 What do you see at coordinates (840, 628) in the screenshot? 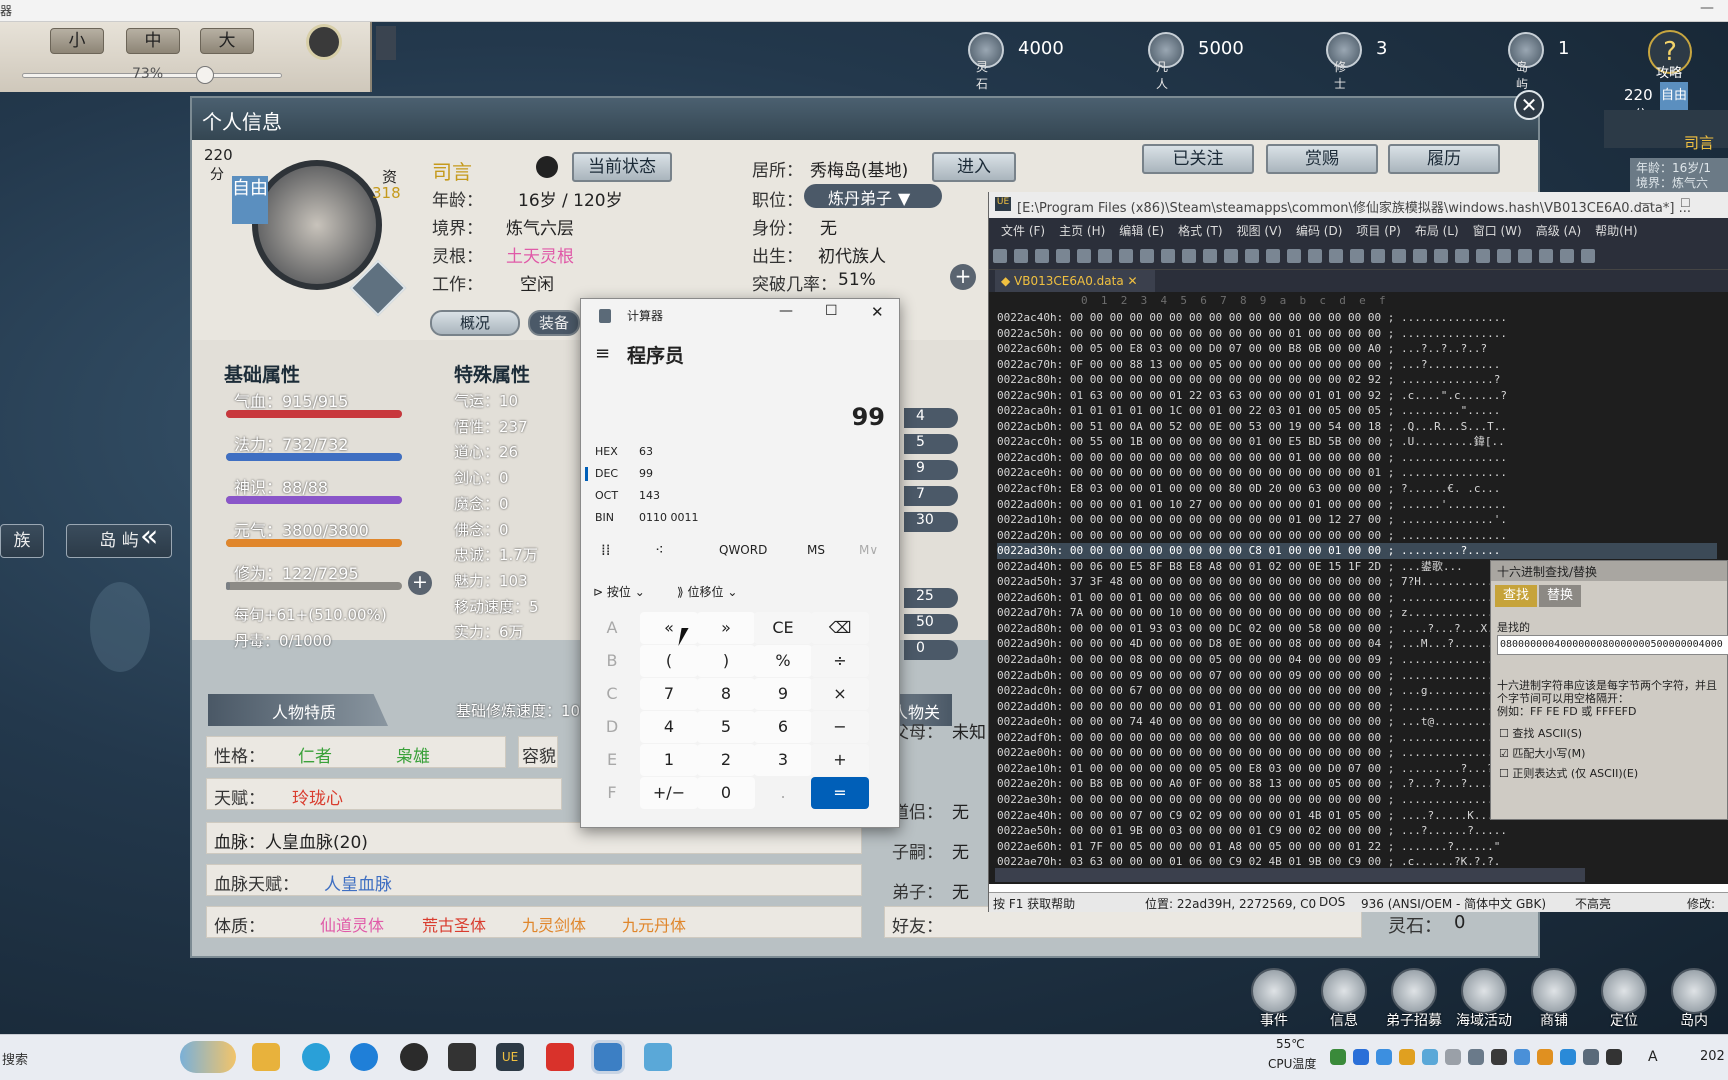
I see `calc-key: ⌫` at bounding box center [840, 628].